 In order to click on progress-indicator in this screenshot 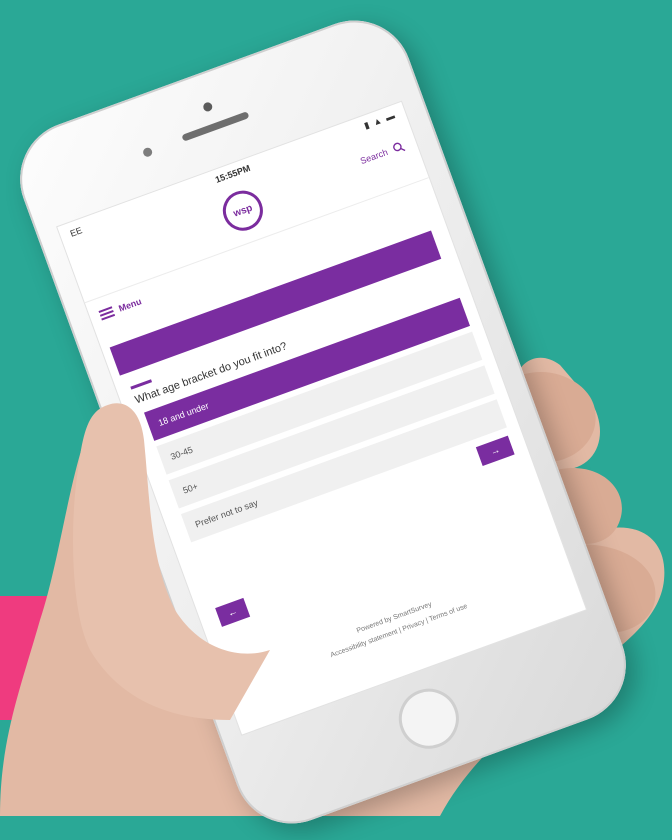, I will do `click(141, 384)`.